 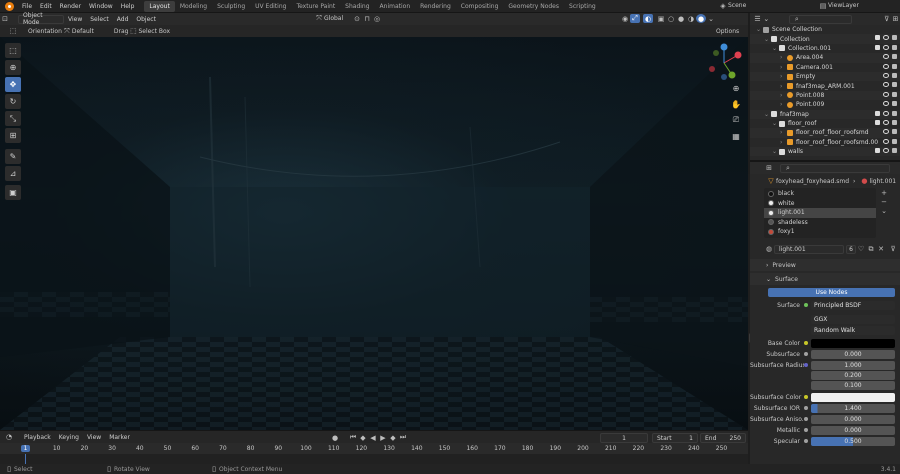 What do you see at coordinates (886, 19) in the screenshot?
I see `outliner-filter-funnel-icon: ⊽` at bounding box center [886, 19].